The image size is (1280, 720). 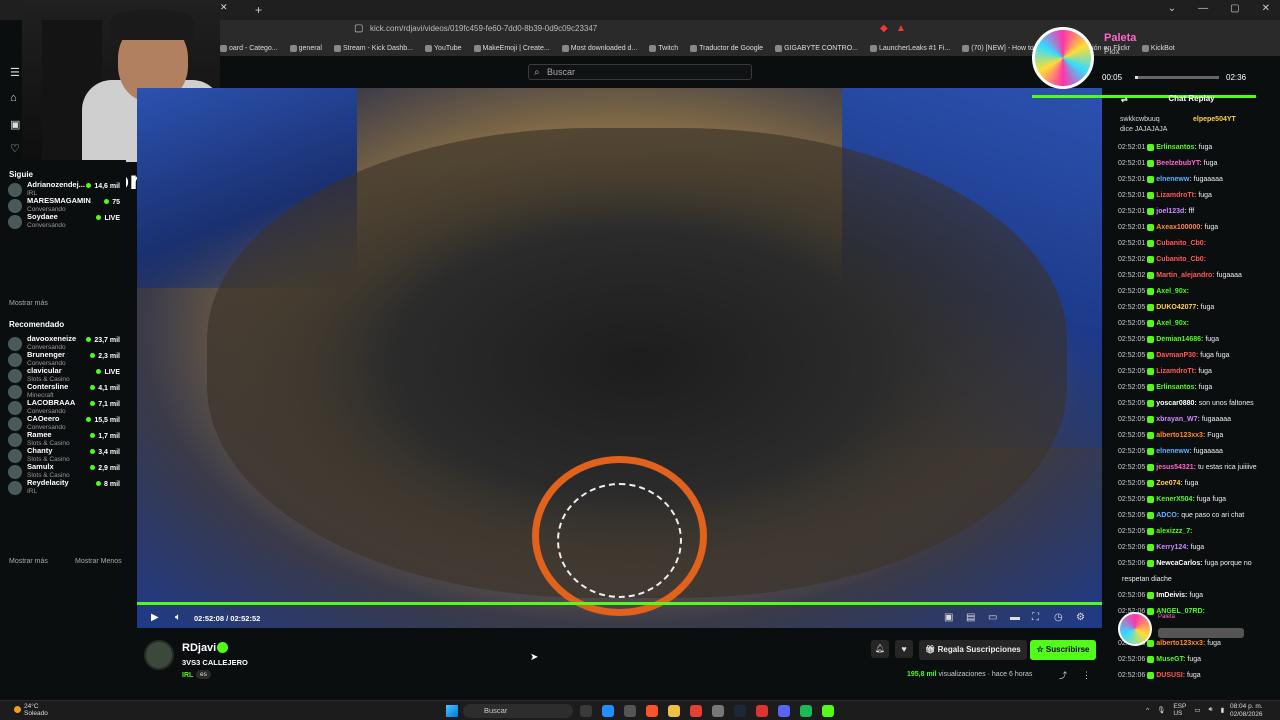 What do you see at coordinates (1169, 483) in the screenshot?
I see `chat-username: Zoe074:` at bounding box center [1169, 483].